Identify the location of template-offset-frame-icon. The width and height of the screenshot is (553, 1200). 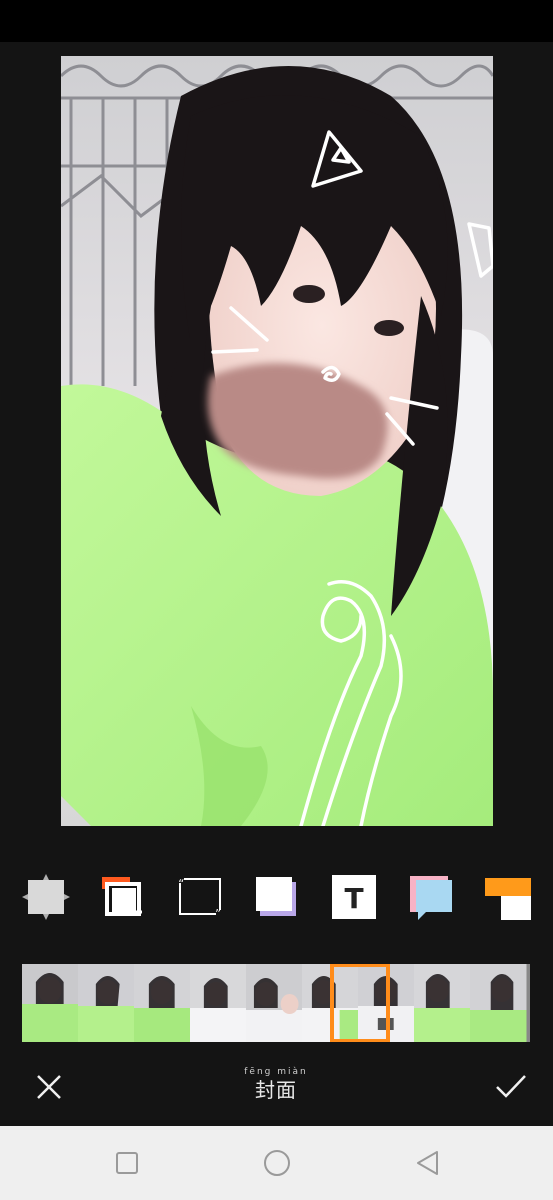
(122, 896).